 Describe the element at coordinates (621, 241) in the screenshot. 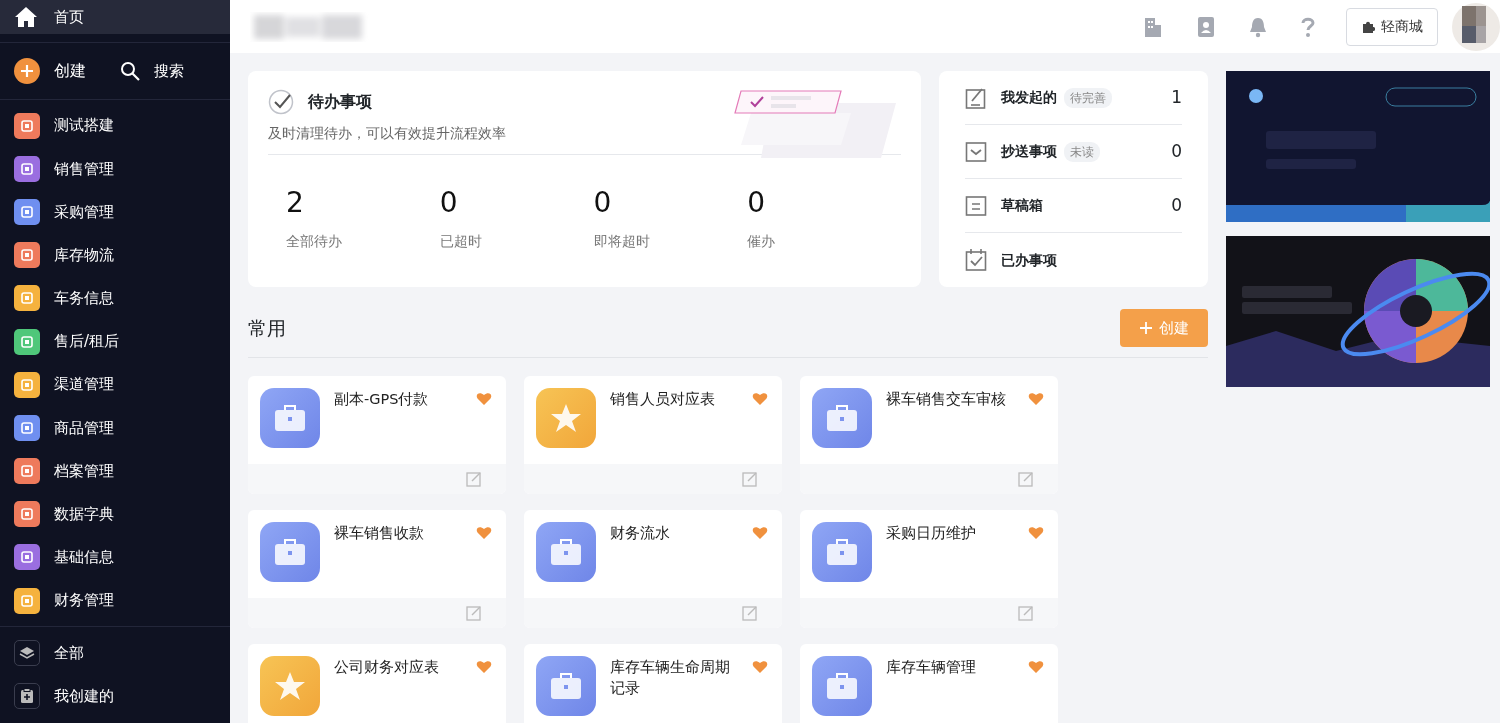

I see `stat-label: 即将超时` at that location.